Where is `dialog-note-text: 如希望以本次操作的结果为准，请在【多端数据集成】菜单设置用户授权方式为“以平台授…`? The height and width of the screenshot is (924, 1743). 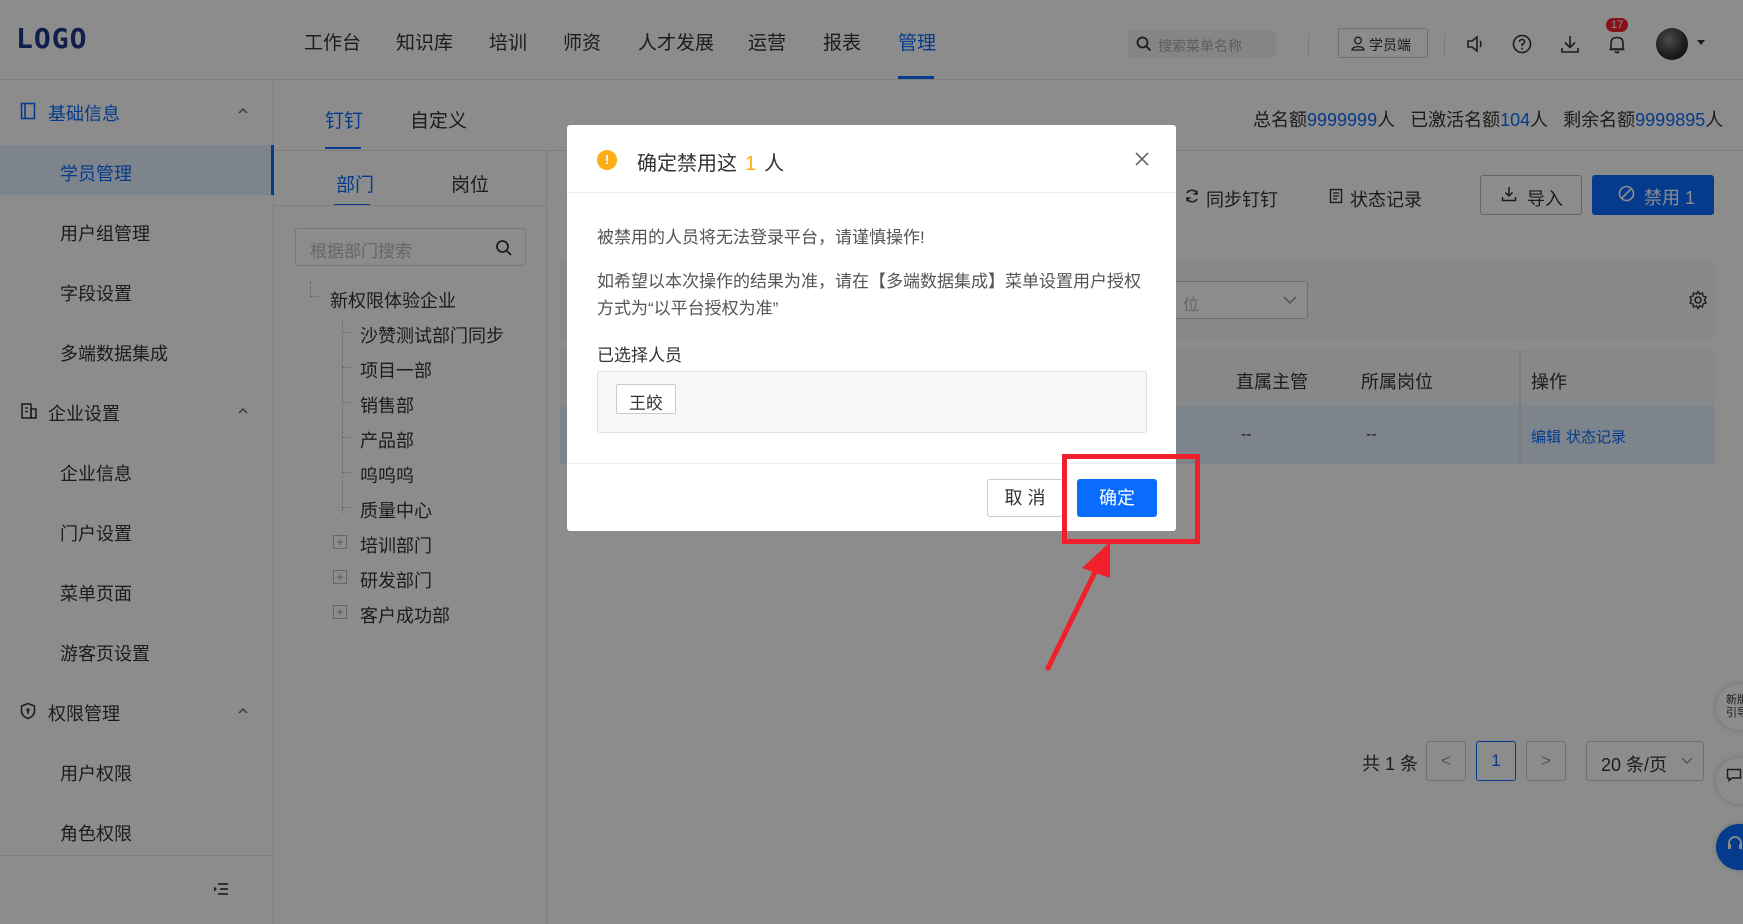
dialog-note-text: 如希望以本次操作的结果为准，请在【多端数据集成】菜单设置用户授权方式为“以平台授… is located at coordinates (869, 295).